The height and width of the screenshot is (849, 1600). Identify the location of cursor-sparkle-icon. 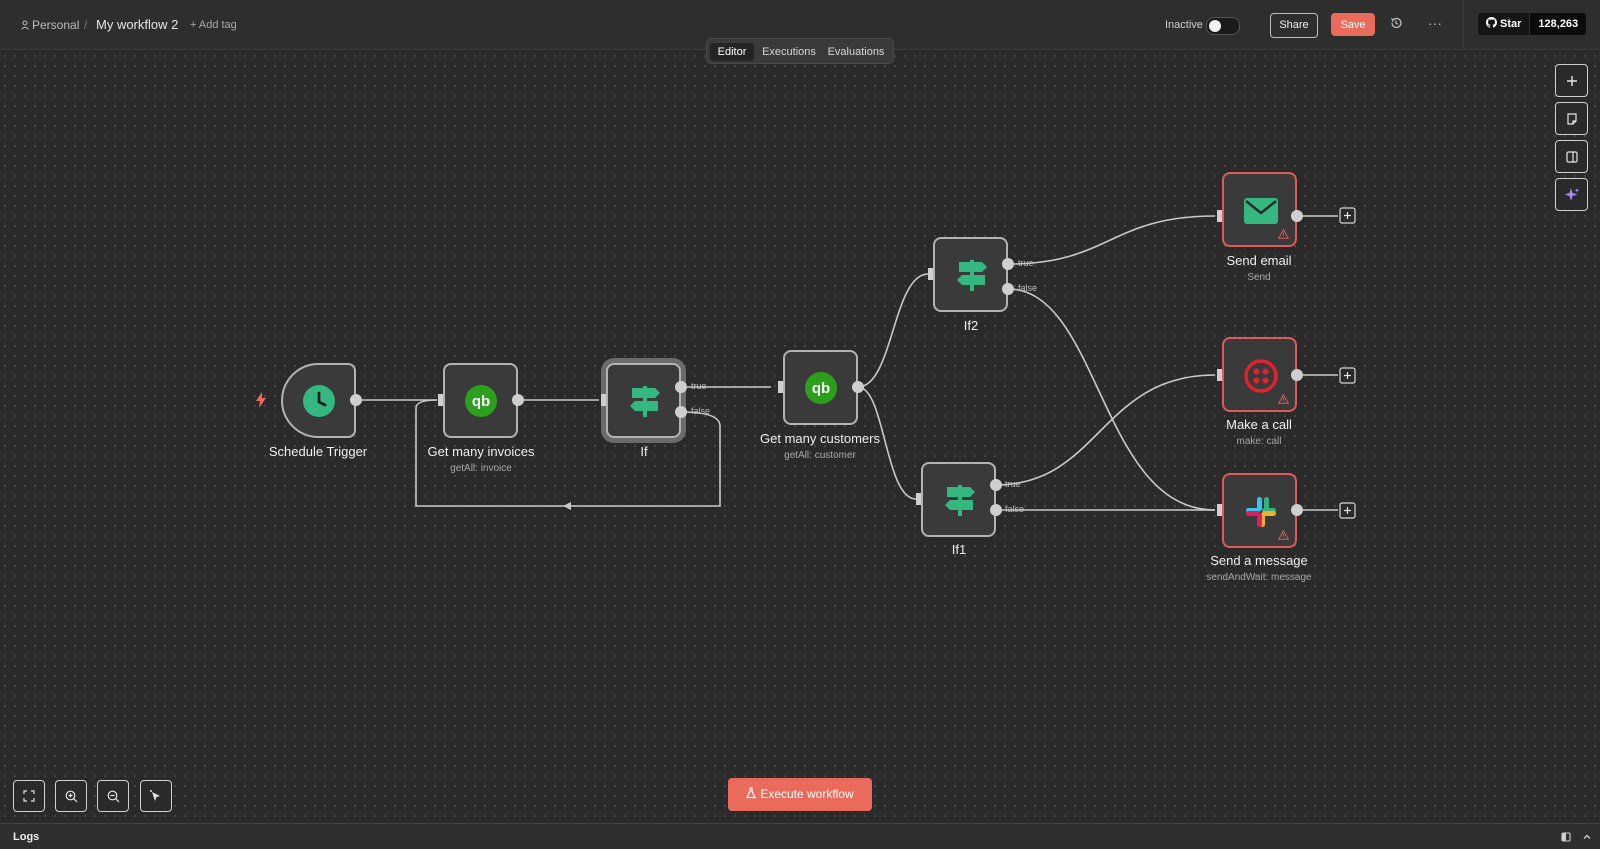
(155, 795).